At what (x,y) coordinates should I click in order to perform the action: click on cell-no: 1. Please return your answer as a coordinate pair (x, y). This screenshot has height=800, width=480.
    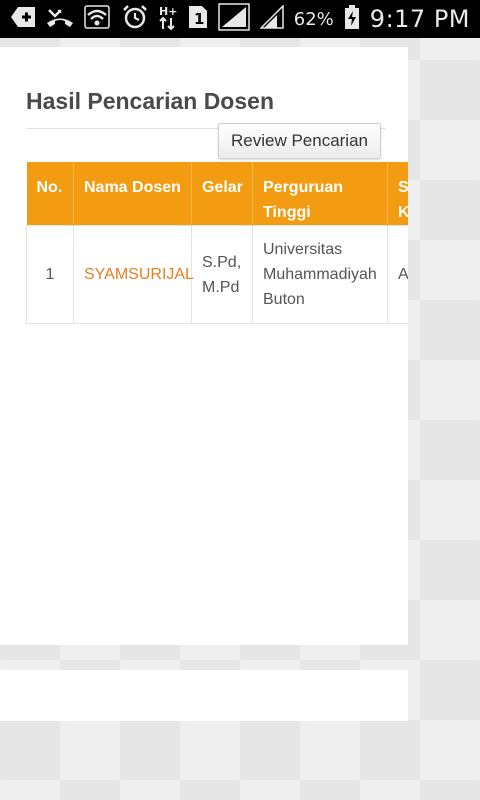
    Looking at the image, I should click on (50, 274).